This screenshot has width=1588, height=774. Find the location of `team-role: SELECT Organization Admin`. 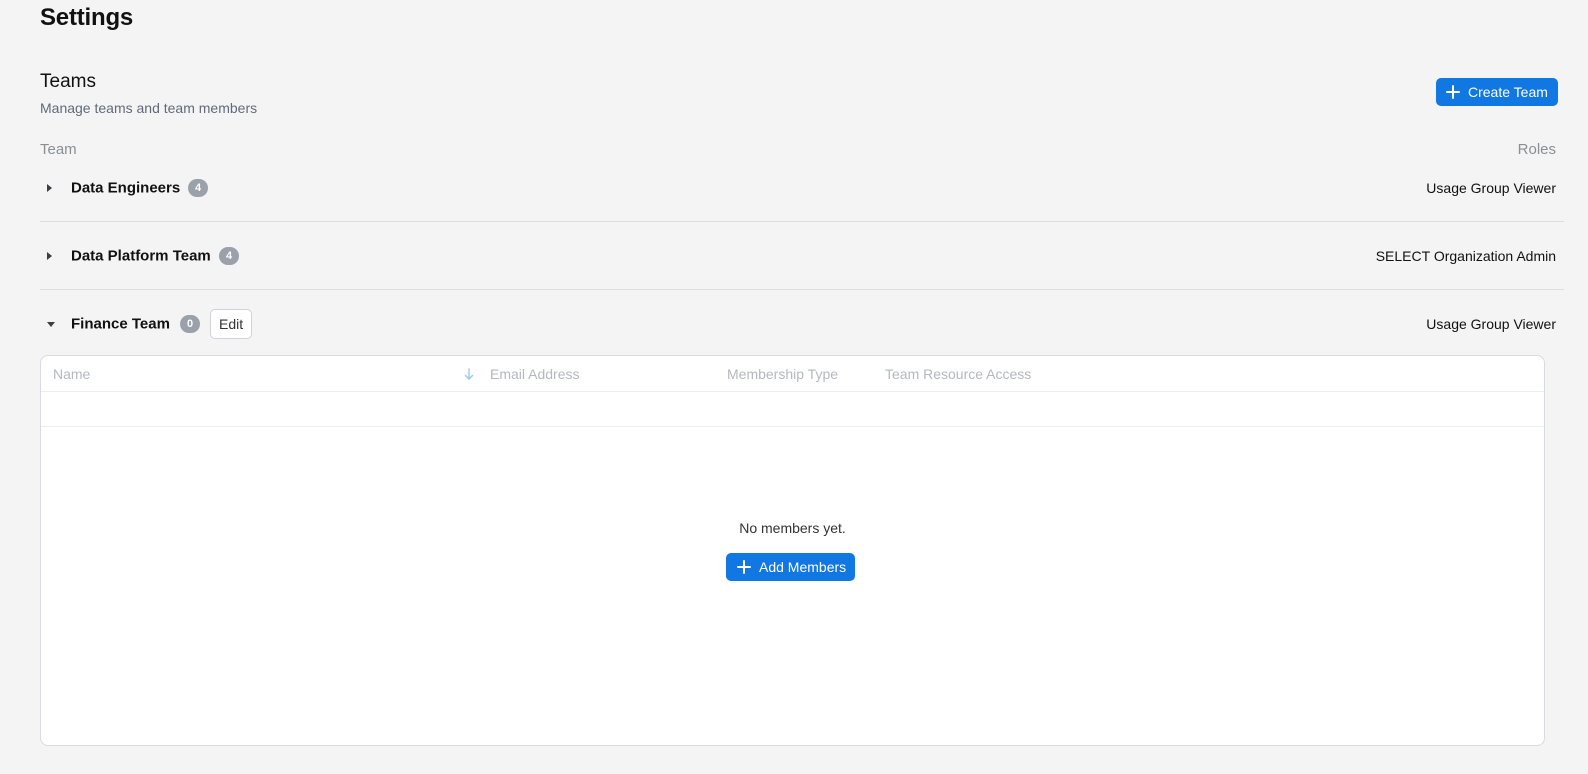

team-role: SELECT Organization Admin is located at coordinates (1465, 255).